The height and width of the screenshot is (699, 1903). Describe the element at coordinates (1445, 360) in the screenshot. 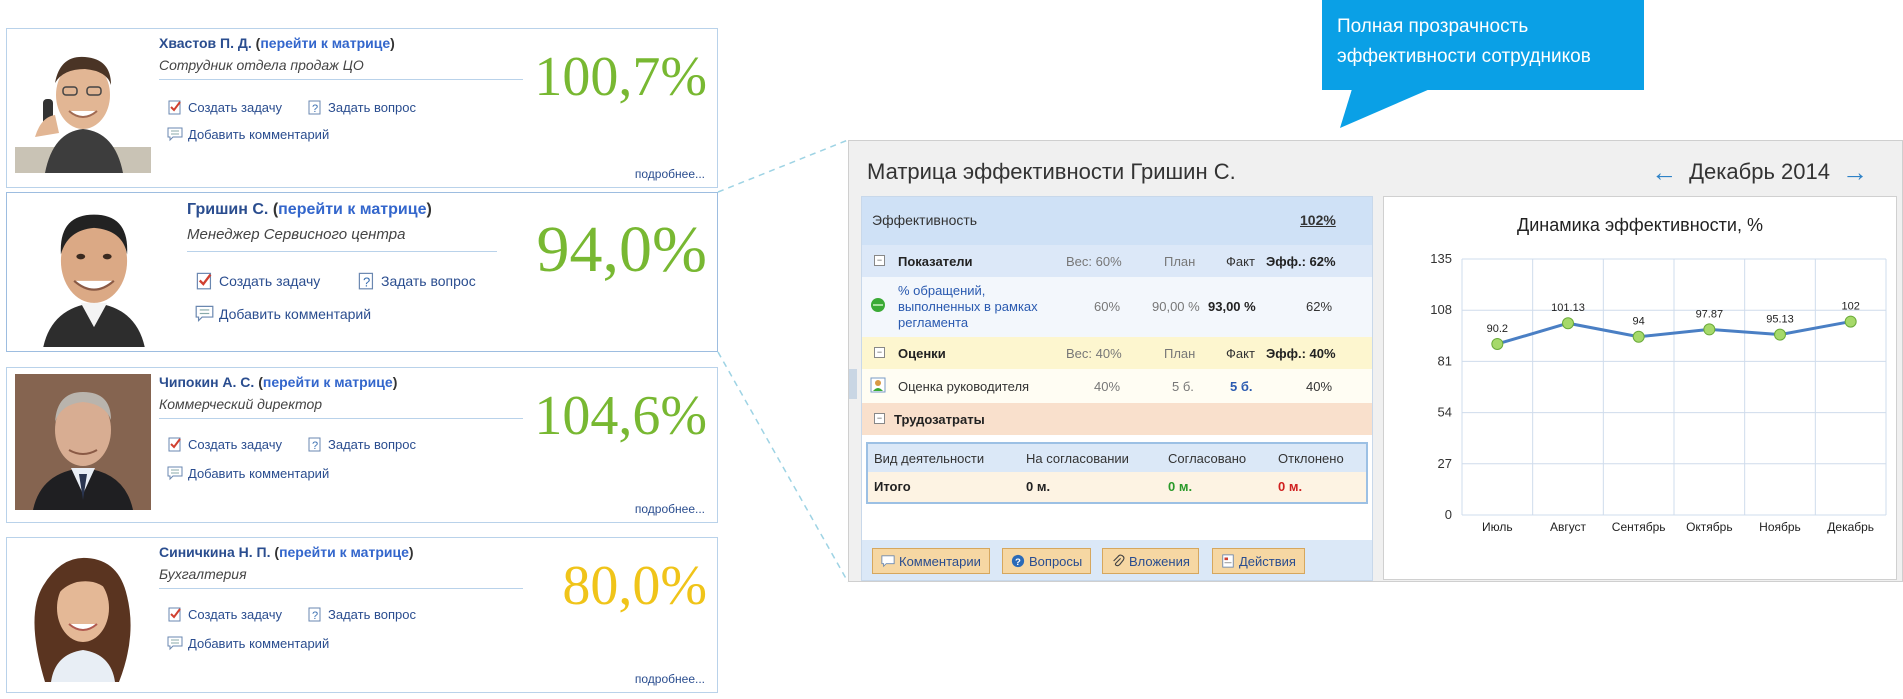

I see `y-tick-label: 81` at that location.